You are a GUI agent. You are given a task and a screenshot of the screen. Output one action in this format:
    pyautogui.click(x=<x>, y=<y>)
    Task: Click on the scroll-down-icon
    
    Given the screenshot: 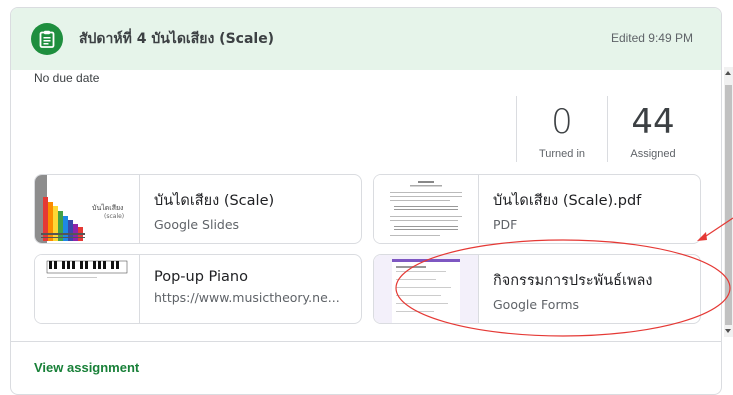 What is the action you would take?
    pyautogui.click(x=728, y=331)
    